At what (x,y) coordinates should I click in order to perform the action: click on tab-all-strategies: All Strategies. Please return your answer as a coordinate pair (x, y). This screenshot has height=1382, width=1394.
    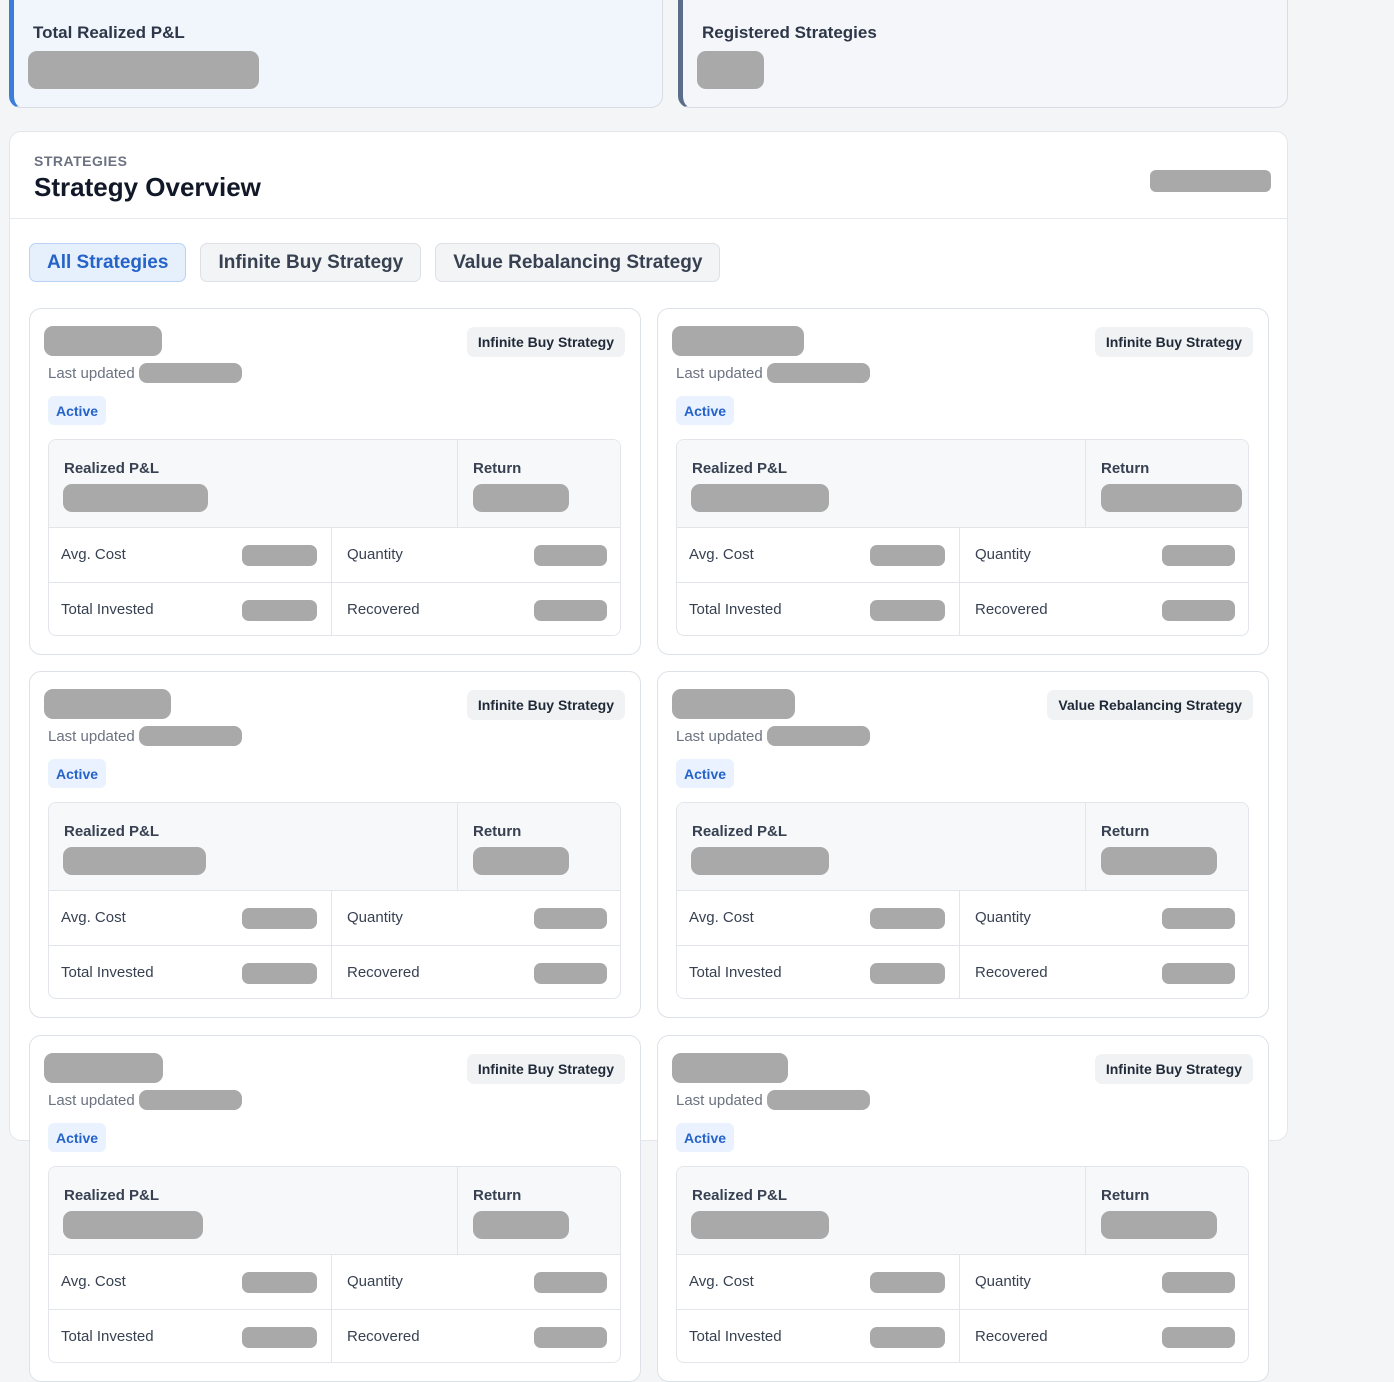
    Looking at the image, I should click on (108, 262).